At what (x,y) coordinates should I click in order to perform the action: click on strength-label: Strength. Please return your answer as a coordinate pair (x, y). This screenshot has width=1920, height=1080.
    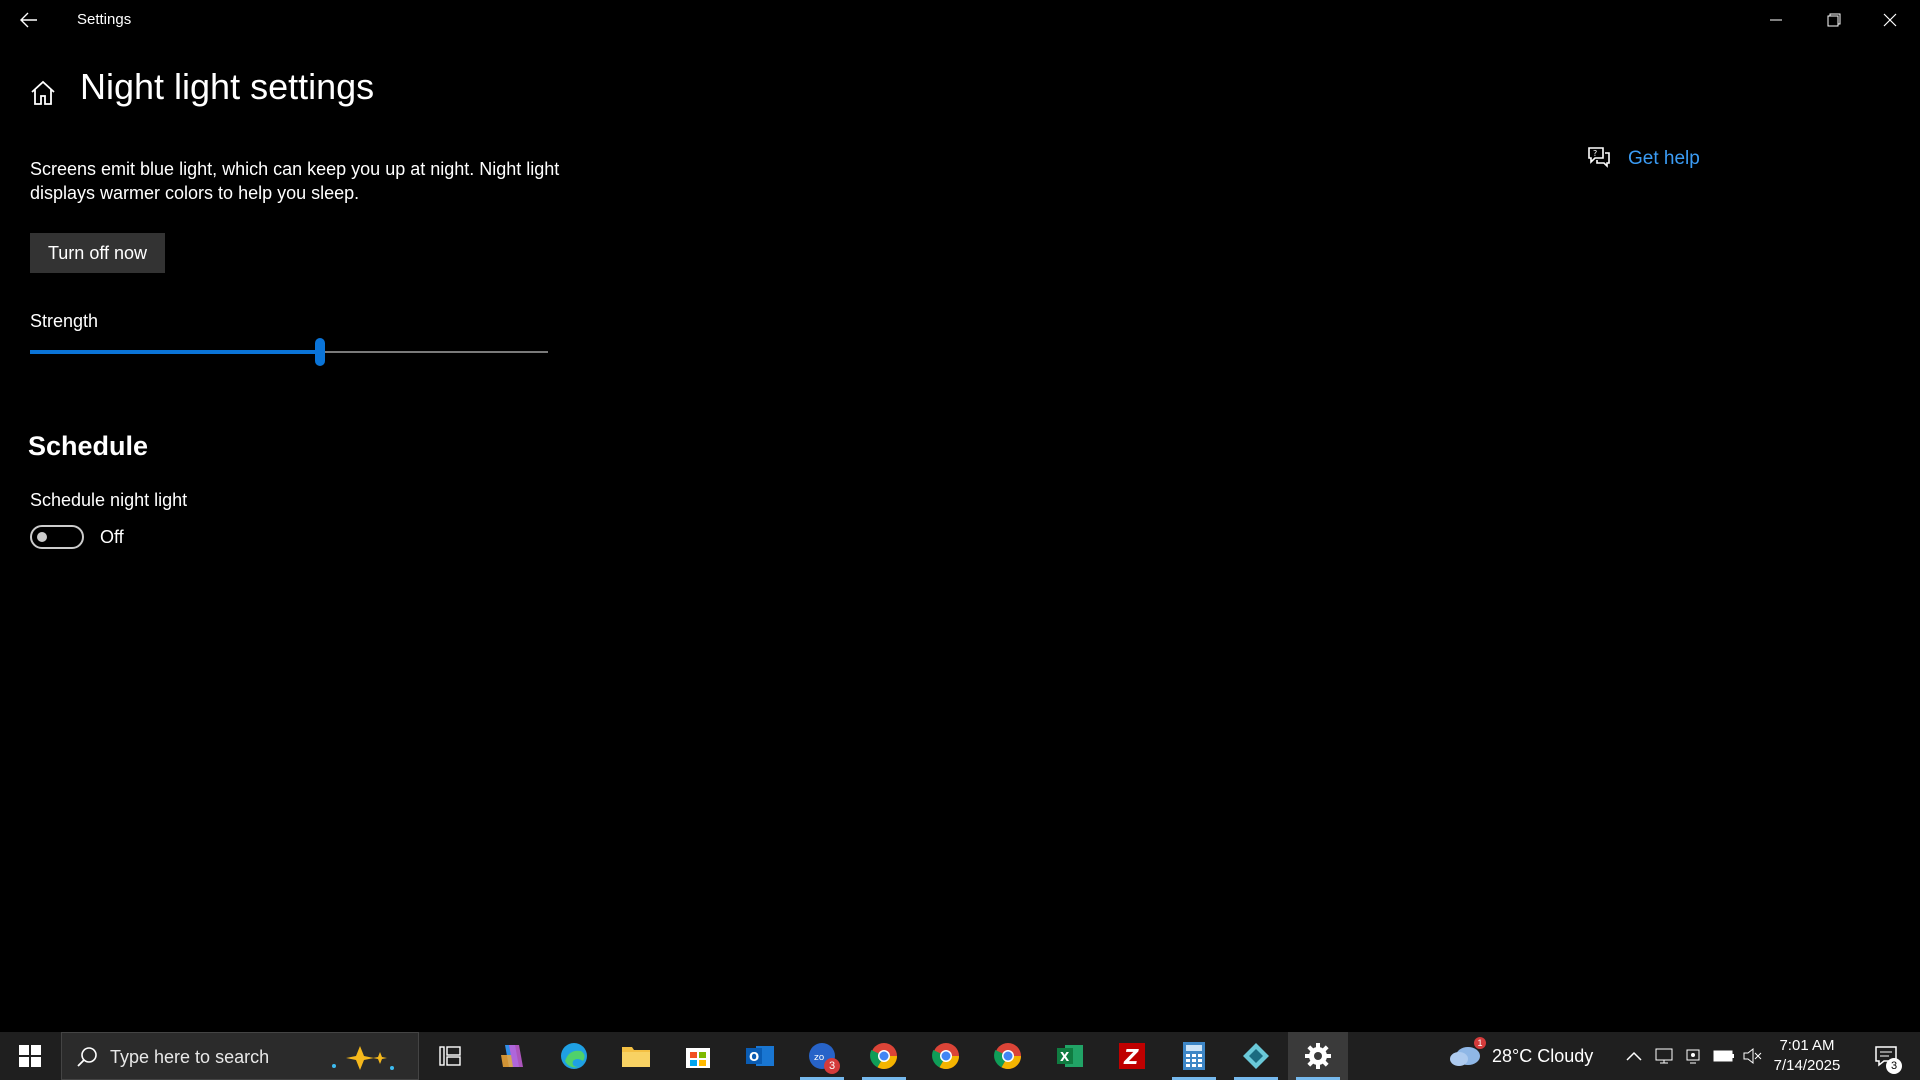
    Looking at the image, I should click on (64, 321).